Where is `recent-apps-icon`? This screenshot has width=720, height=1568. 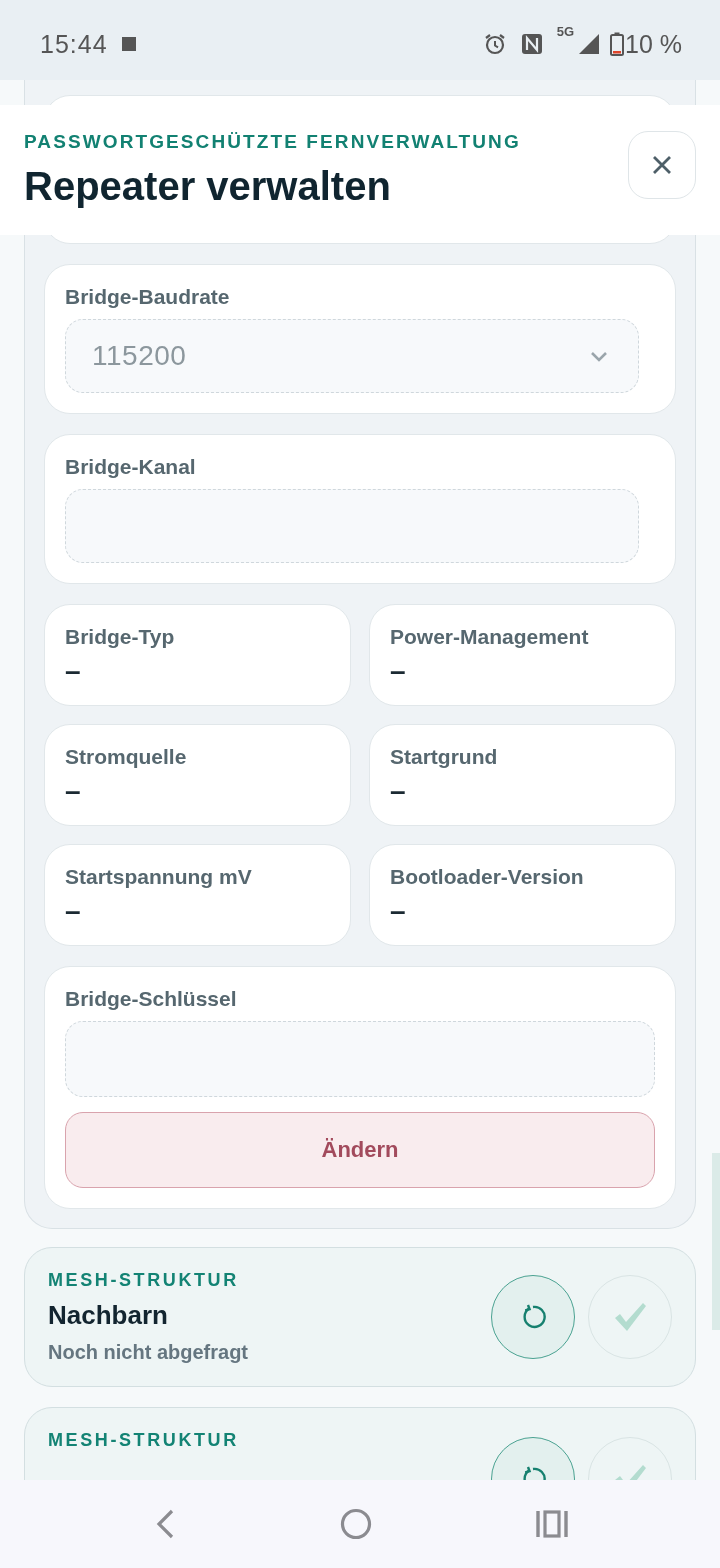
recent-apps-icon is located at coordinates (552, 1524).